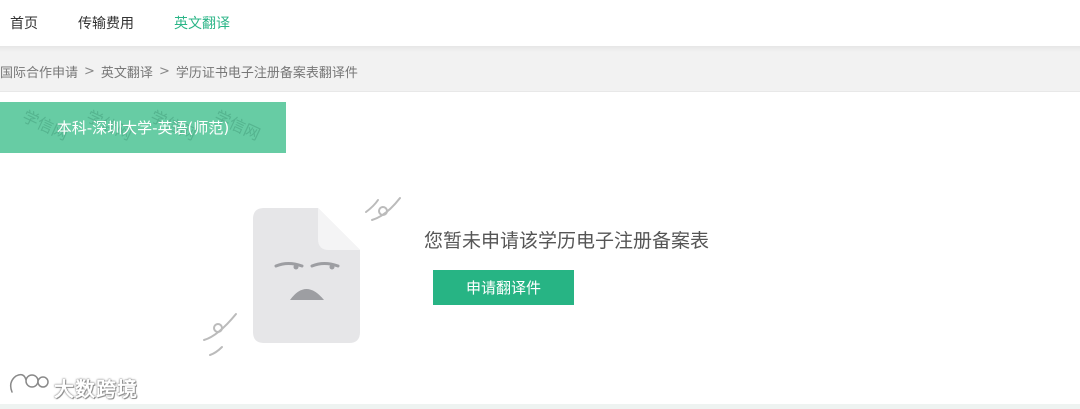  What do you see at coordinates (567, 241) in the screenshot?
I see `empty-state-message: 您暂未申请该学历电子注册备案表` at bounding box center [567, 241].